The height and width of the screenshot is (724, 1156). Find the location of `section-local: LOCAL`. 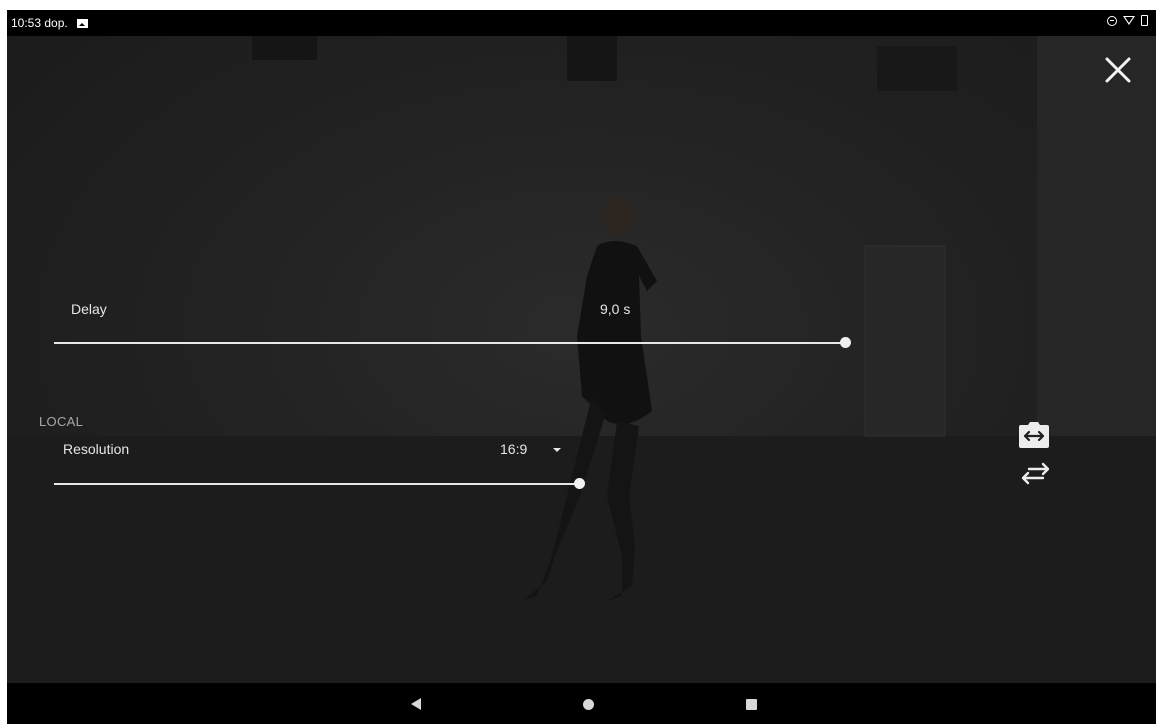

section-local: LOCAL is located at coordinates (61, 421).